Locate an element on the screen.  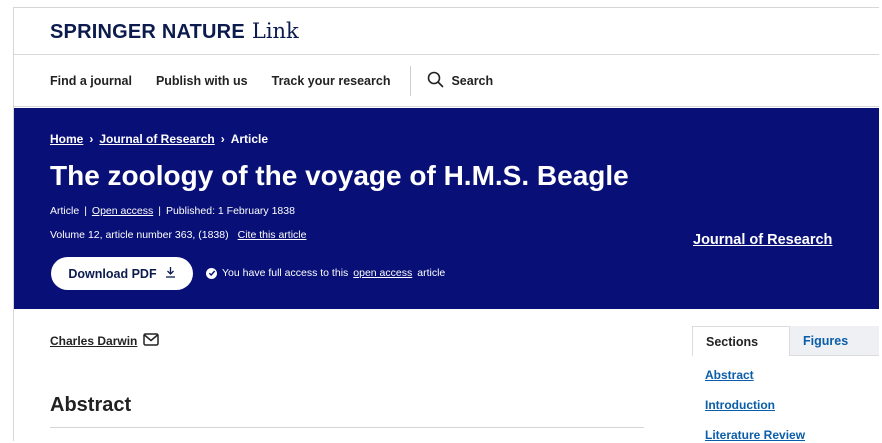
volume-text: Volume 12, article number 363, (1838) is located at coordinates (139, 235).